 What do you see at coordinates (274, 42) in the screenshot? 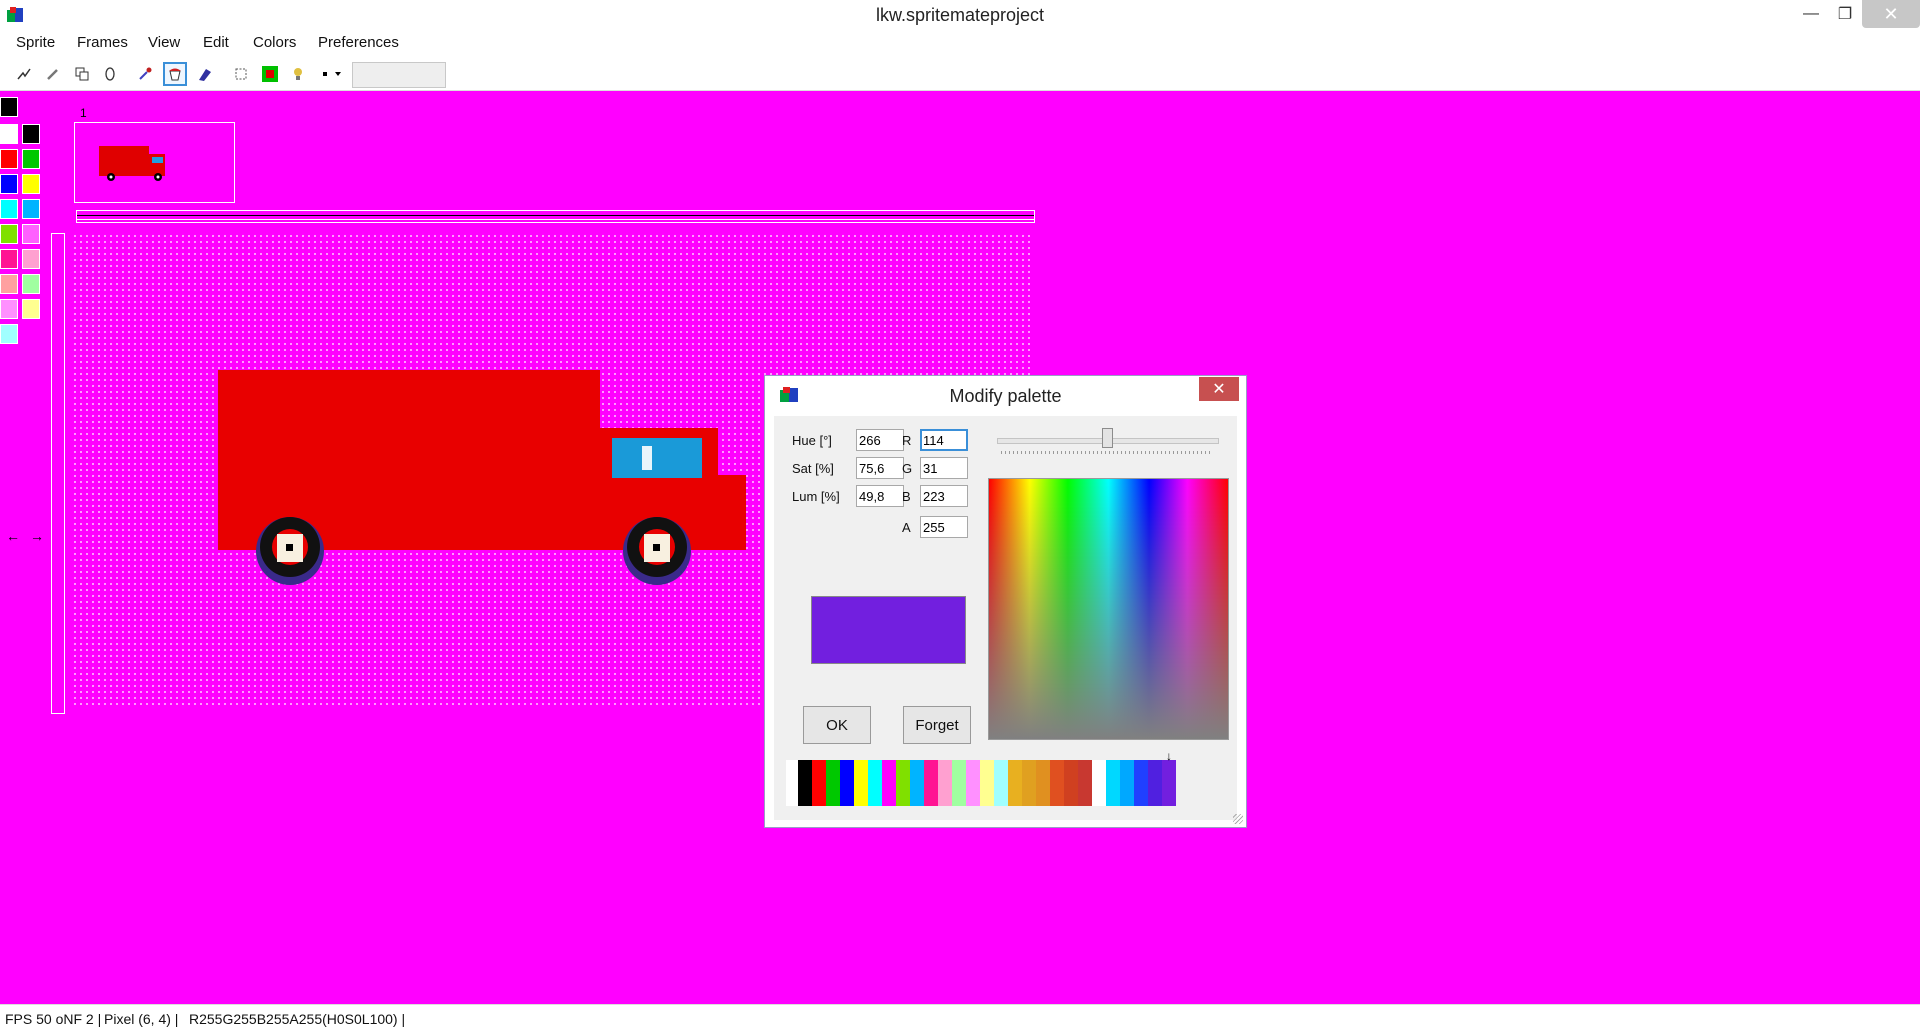
I see `menu-colors: Colors` at bounding box center [274, 42].